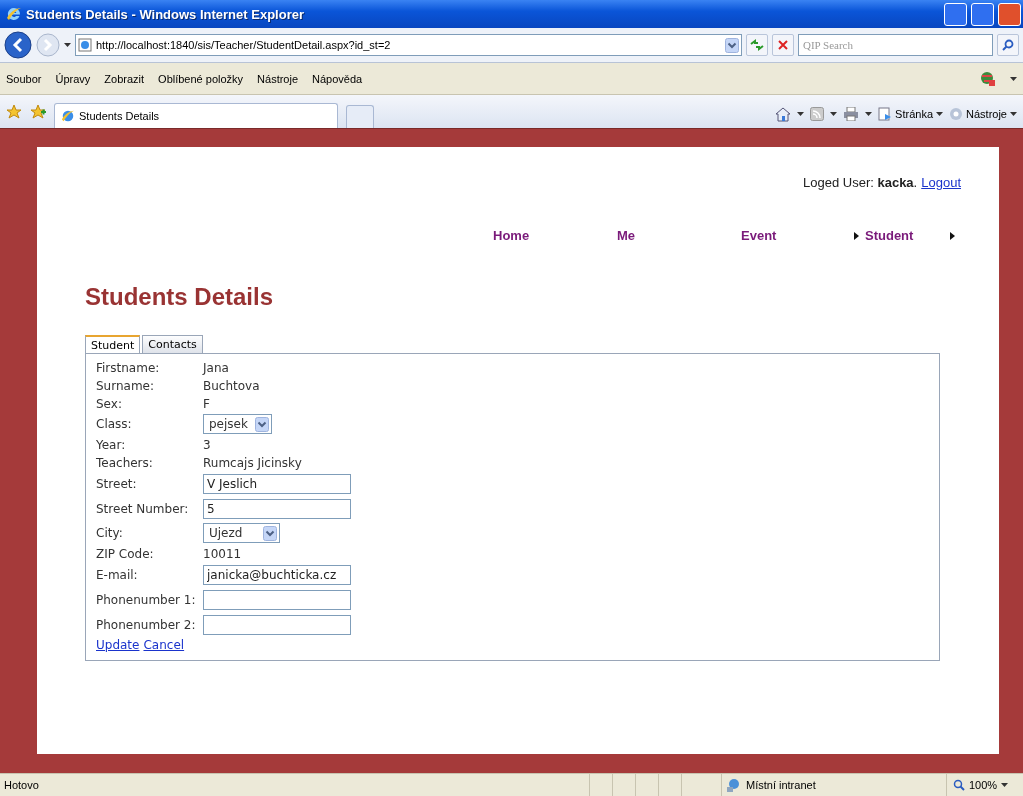  What do you see at coordinates (196, 115) in the screenshot?
I see `browser-tab: Students Details` at bounding box center [196, 115].